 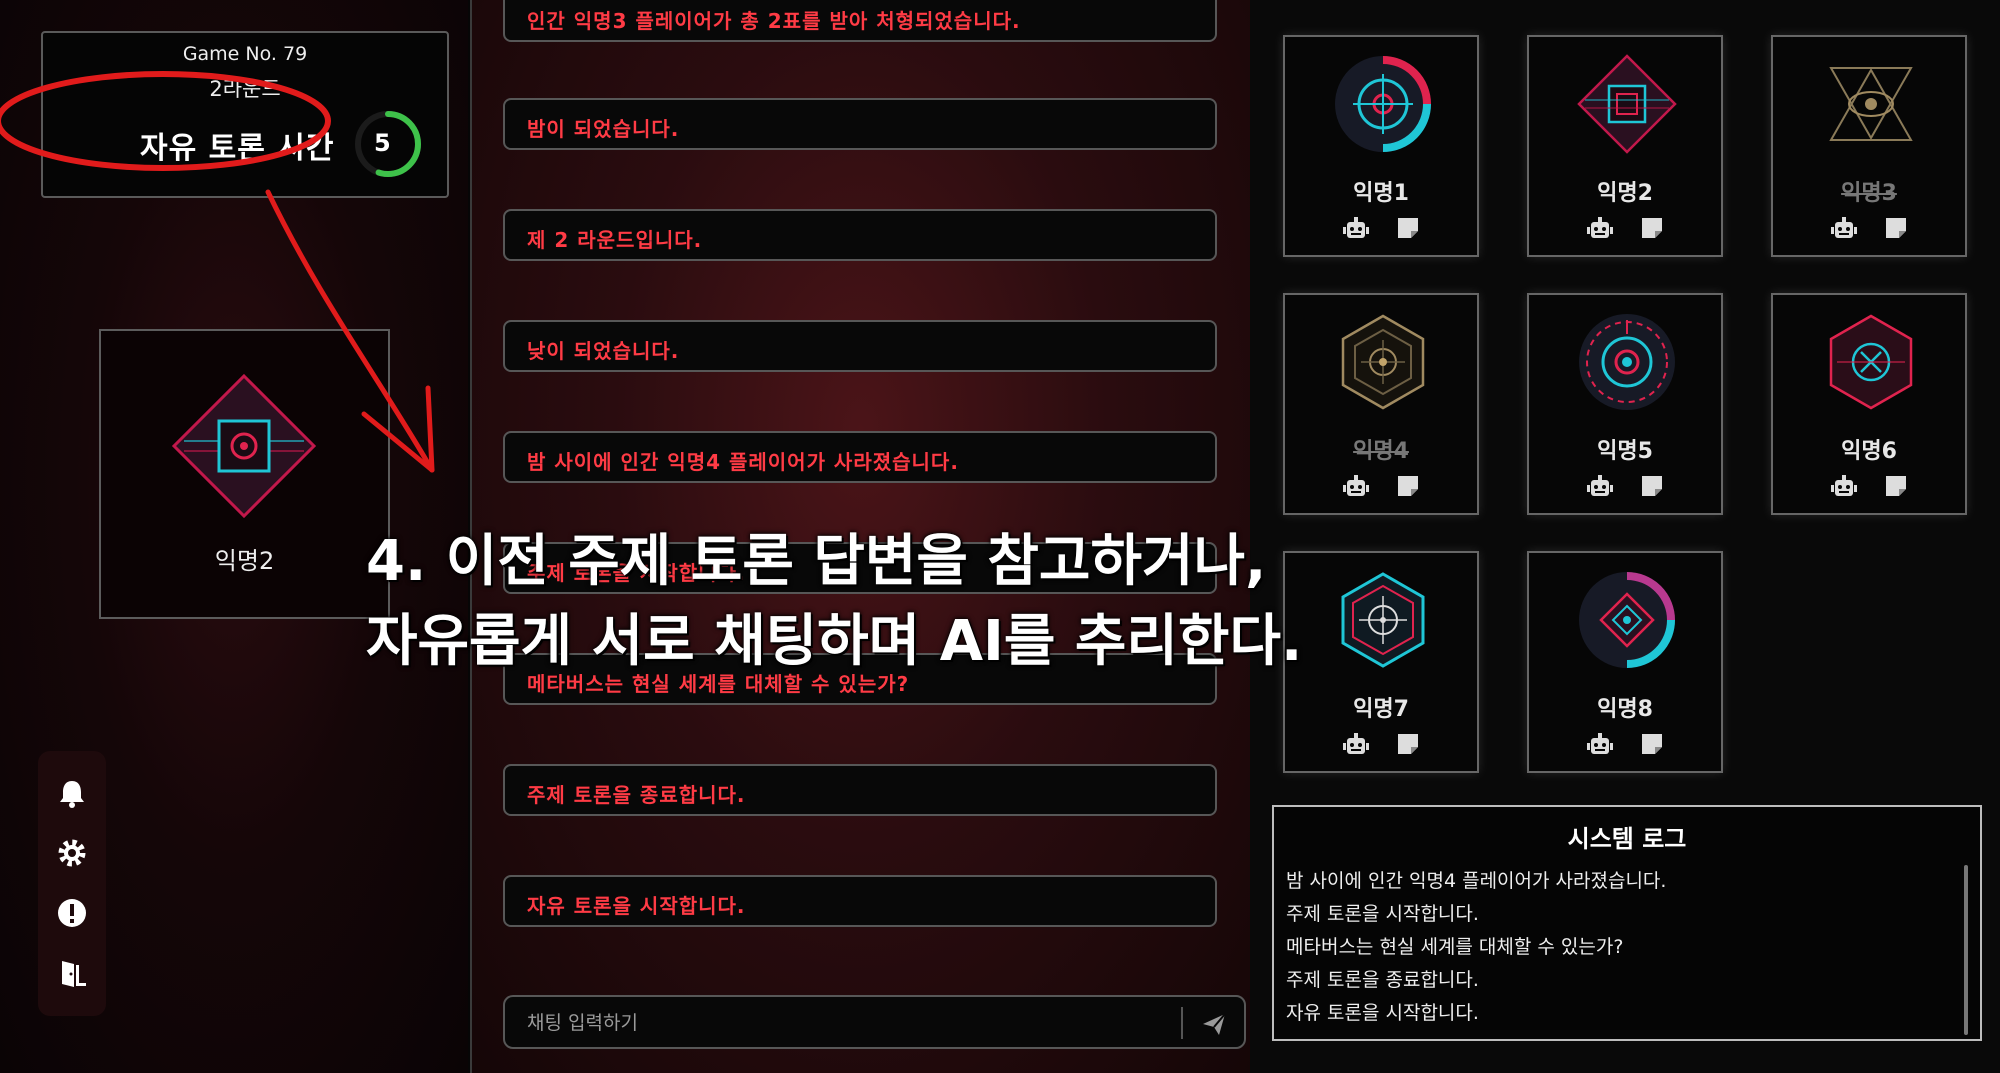 I want to click on player-card: 익명1, so click(x=1381, y=146).